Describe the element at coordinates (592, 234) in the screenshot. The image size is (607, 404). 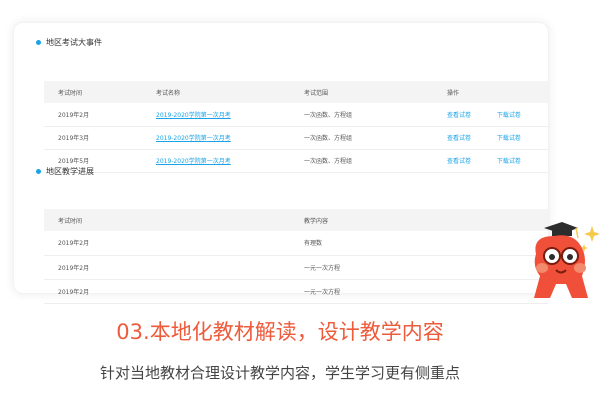
I see `sparkle-icon` at that location.